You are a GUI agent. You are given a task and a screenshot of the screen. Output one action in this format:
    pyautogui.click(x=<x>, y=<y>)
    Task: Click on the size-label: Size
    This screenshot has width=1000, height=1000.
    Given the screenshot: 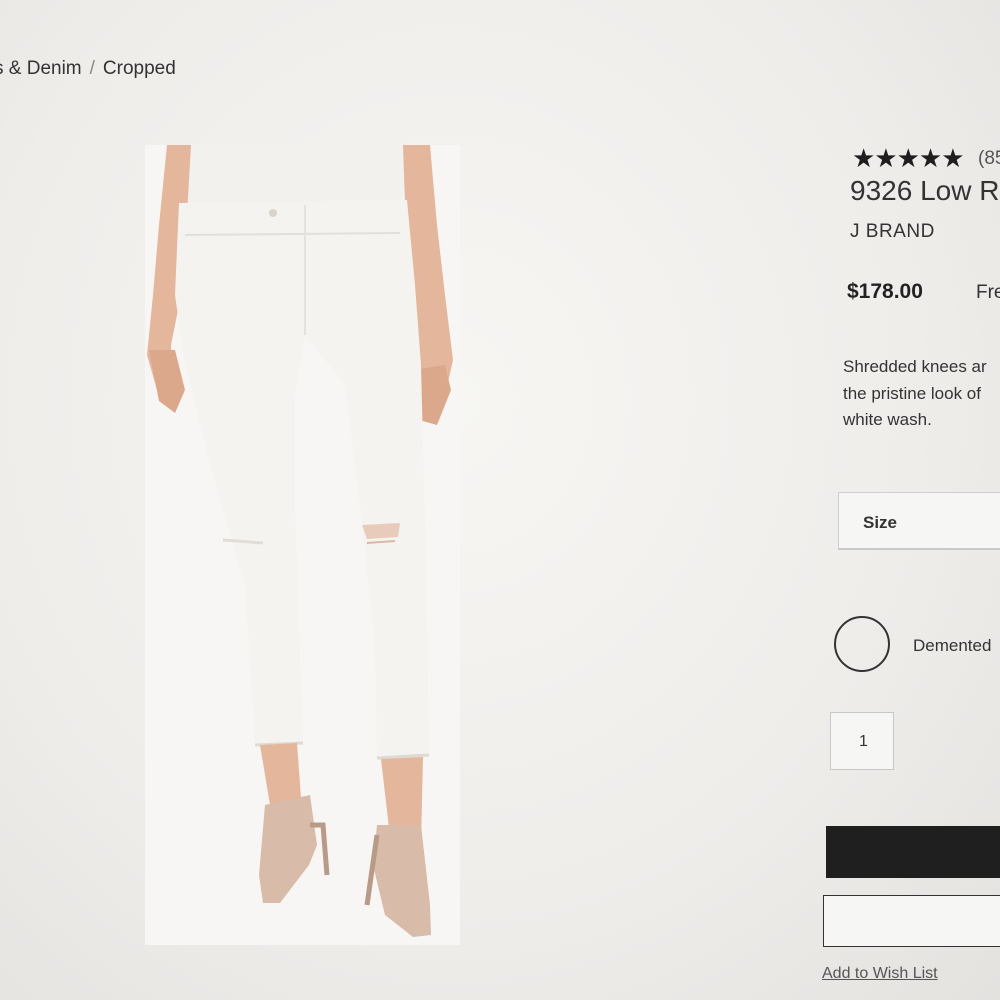 What is the action you would take?
    pyautogui.click(x=880, y=522)
    